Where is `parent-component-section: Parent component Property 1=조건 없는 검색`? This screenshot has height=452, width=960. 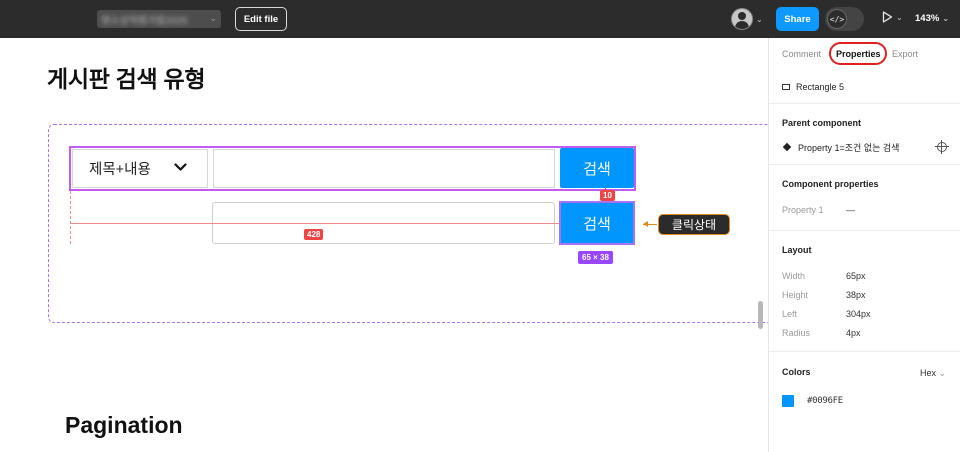 parent-component-section: Parent component Property 1=조건 없는 검색 is located at coordinates (864, 134).